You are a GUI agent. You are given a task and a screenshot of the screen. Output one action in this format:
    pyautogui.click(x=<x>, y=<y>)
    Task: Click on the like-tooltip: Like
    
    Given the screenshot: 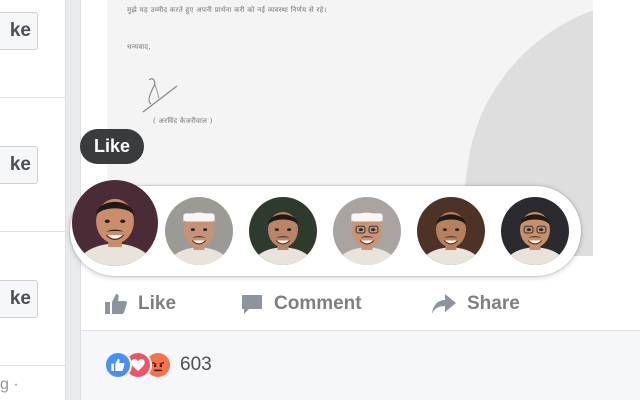 What is the action you would take?
    pyautogui.click(x=112, y=146)
    